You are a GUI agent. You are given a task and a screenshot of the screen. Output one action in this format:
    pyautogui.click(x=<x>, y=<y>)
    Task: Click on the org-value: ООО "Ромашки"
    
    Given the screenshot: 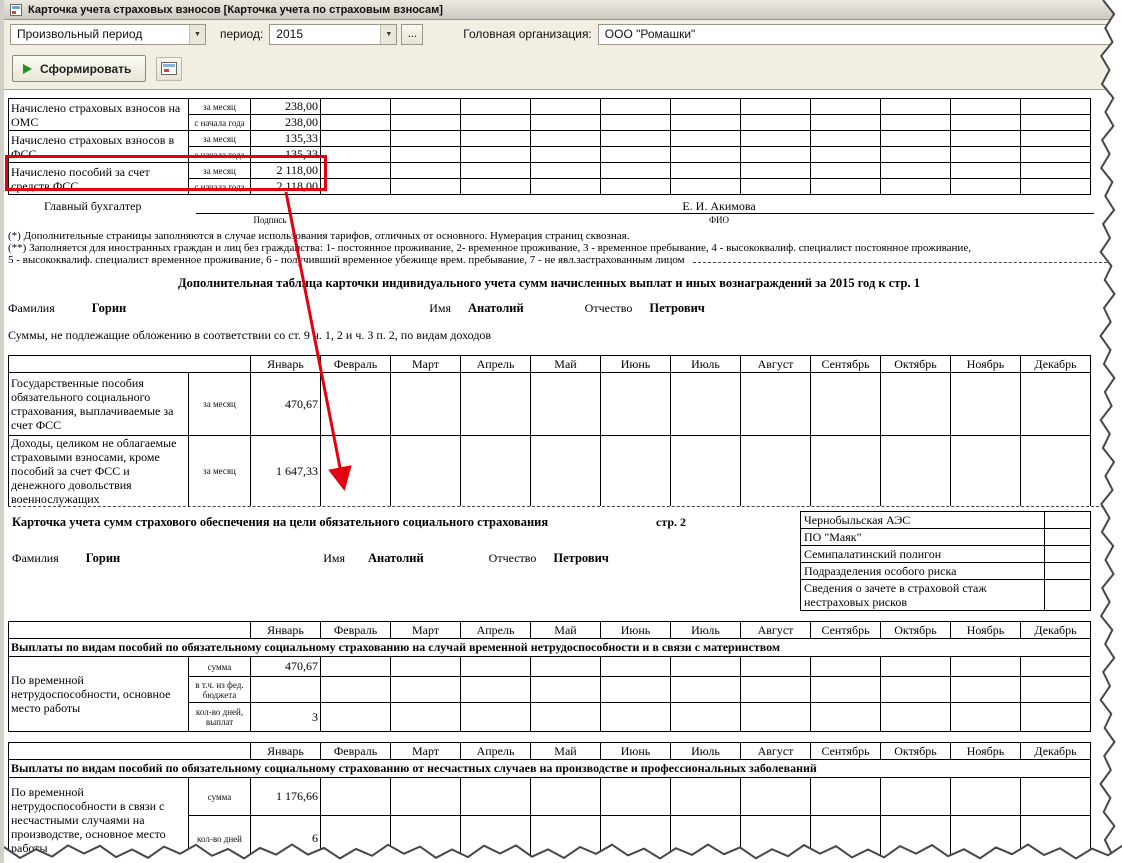 What is the action you would take?
    pyautogui.click(x=650, y=34)
    